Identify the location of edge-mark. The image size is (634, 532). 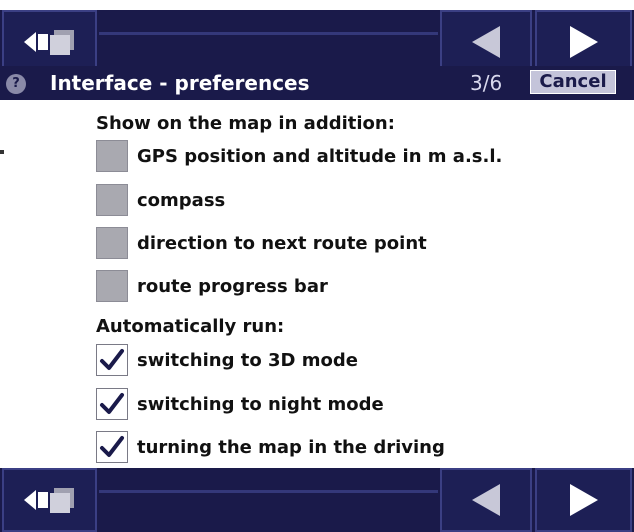
(2, 152).